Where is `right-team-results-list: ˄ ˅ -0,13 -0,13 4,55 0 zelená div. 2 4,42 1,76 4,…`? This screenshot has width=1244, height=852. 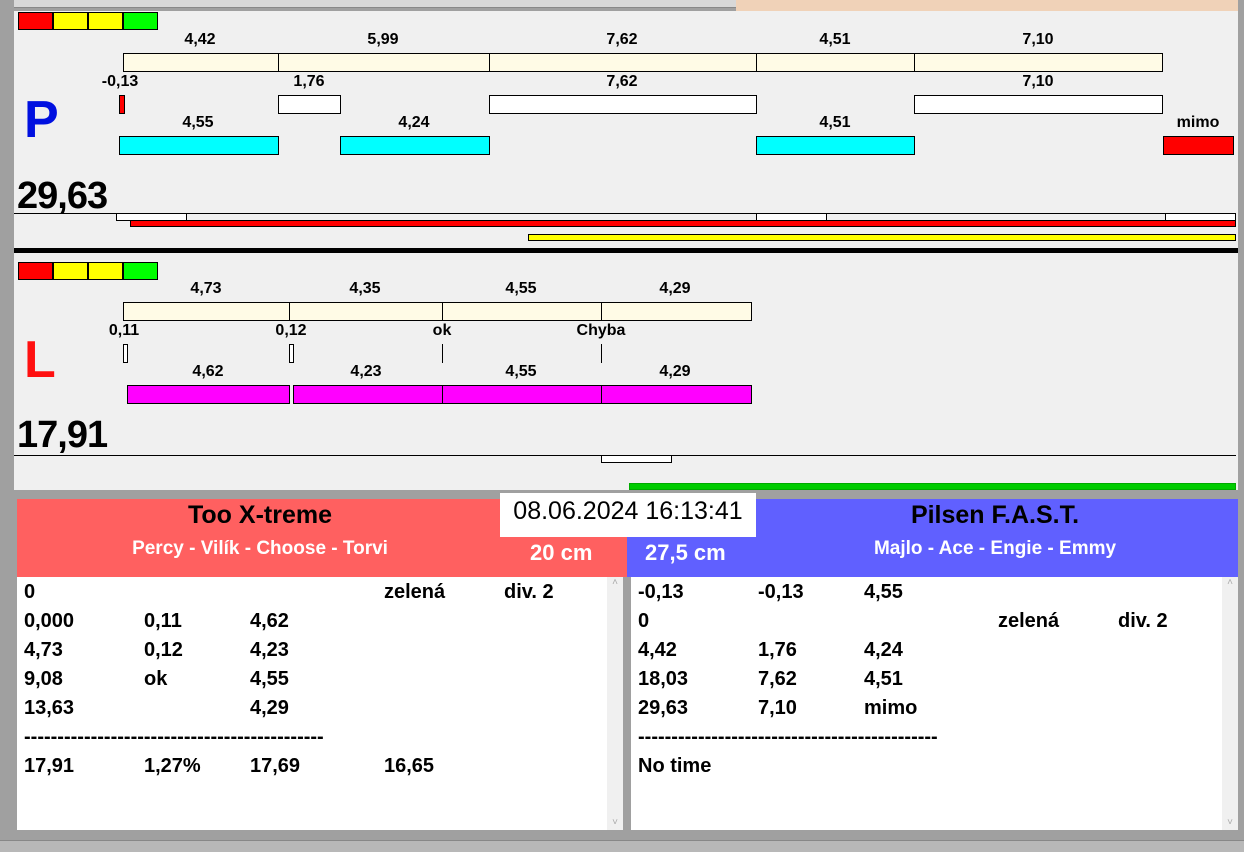 right-team-results-list: ˄ ˅ -0,13 -0,13 4,55 0 zelená div. 2 4,42 1,76 4,… is located at coordinates (934, 703).